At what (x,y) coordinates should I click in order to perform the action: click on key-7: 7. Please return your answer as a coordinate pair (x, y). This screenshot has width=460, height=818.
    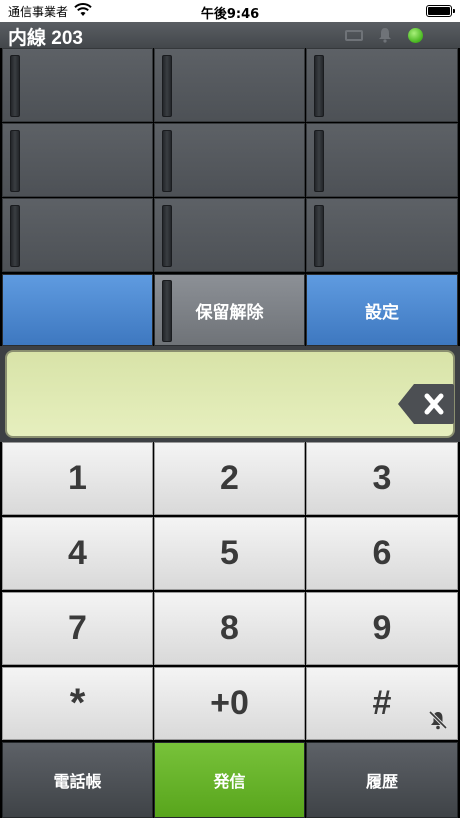
    Looking at the image, I should click on (77, 628).